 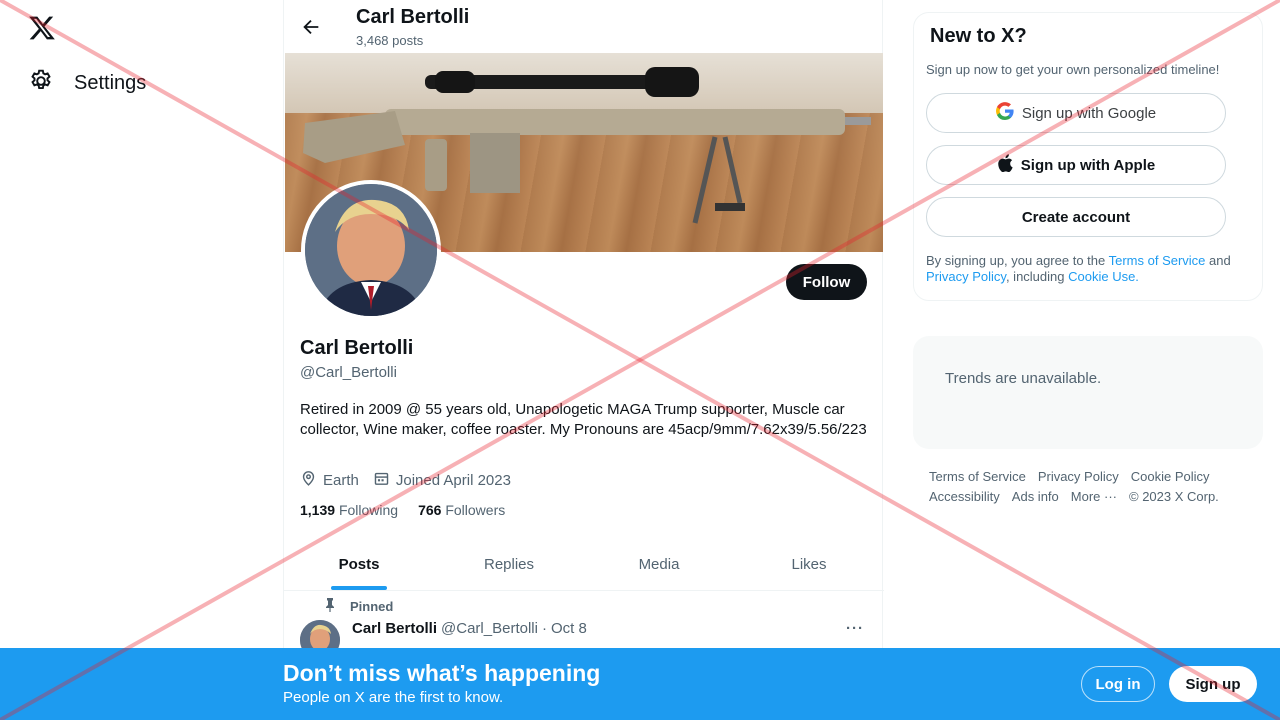 What do you see at coordinates (978, 36) in the screenshot?
I see `signup-panel-title: New to X?` at bounding box center [978, 36].